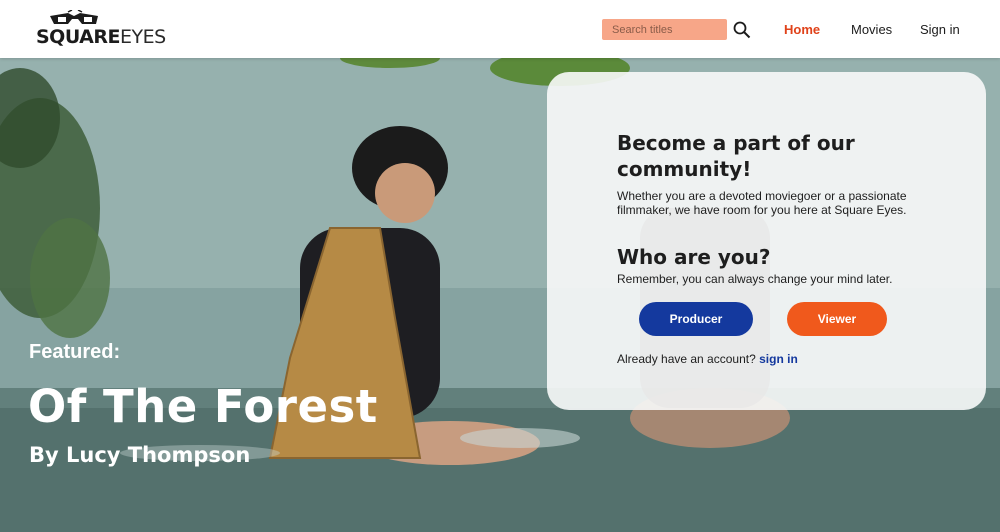  Describe the element at coordinates (143, 37) in the screenshot. I see `logo-word-thin: EYES` at that location.